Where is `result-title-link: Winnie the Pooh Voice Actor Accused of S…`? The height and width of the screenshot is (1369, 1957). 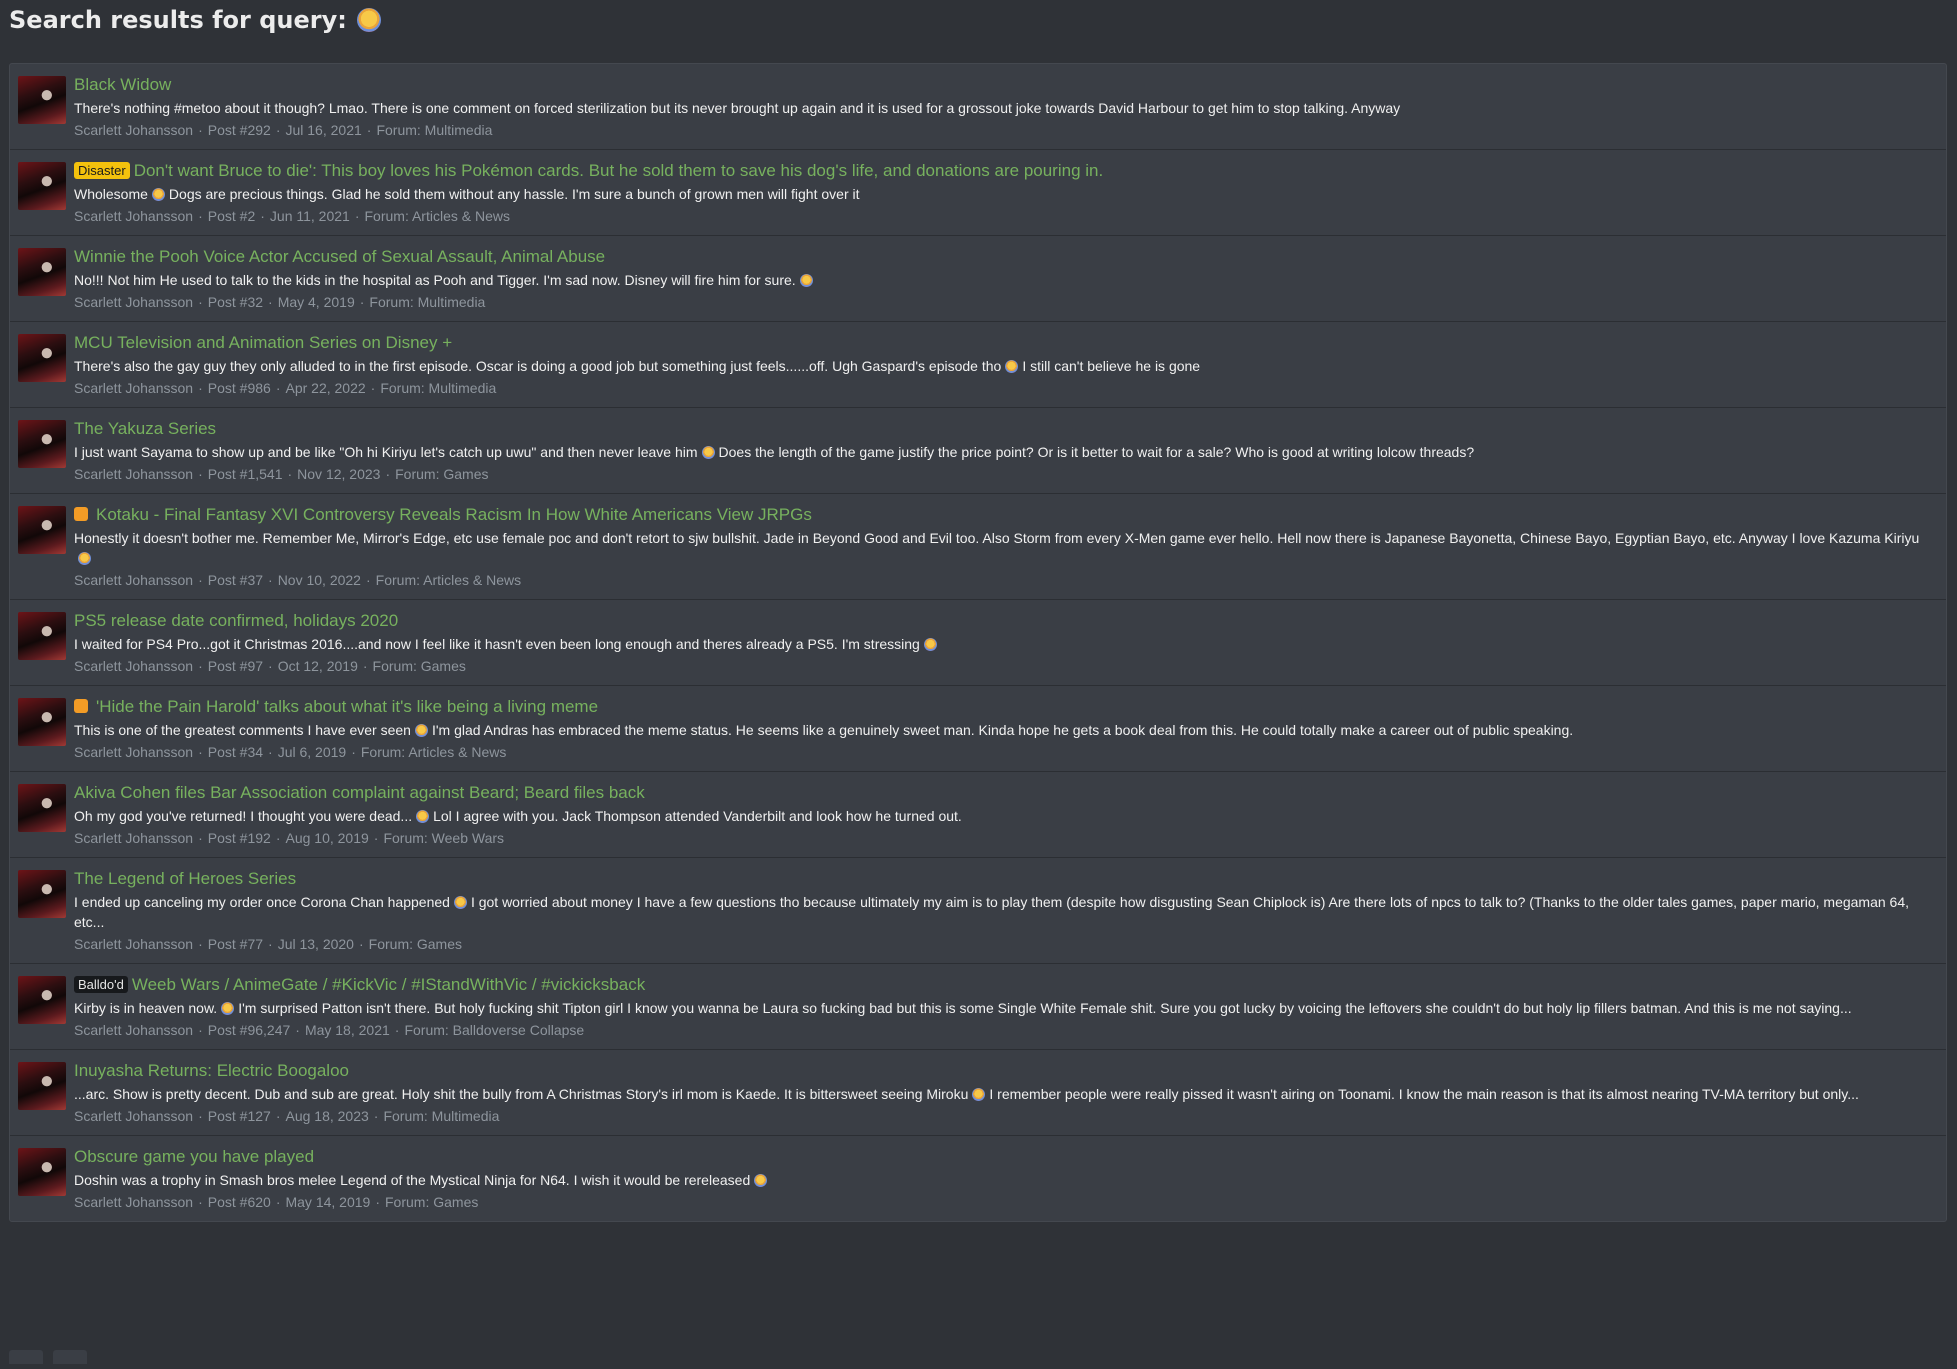 result-title-link: Winnie the Pooh Voice Actor Accused of S… is located at coordinates (339, 256).